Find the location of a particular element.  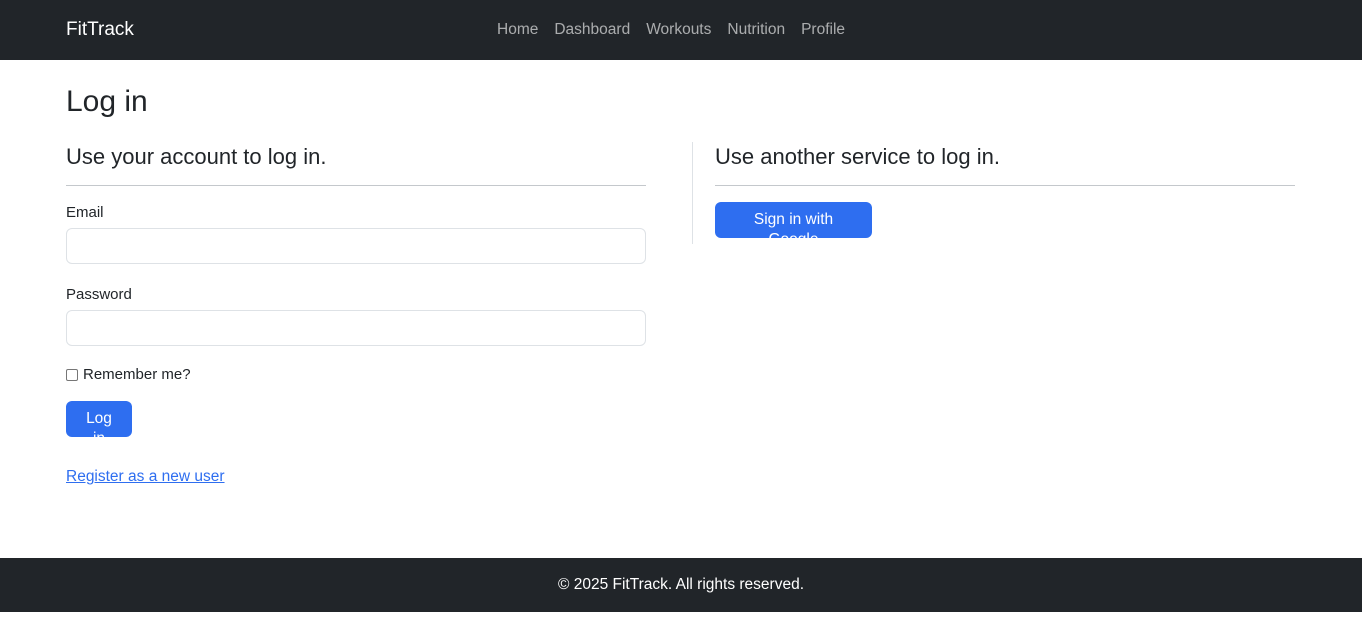

footer-copyright: © 2025 FitTrack. All rights reserved. is located at coordinates (681, 584).